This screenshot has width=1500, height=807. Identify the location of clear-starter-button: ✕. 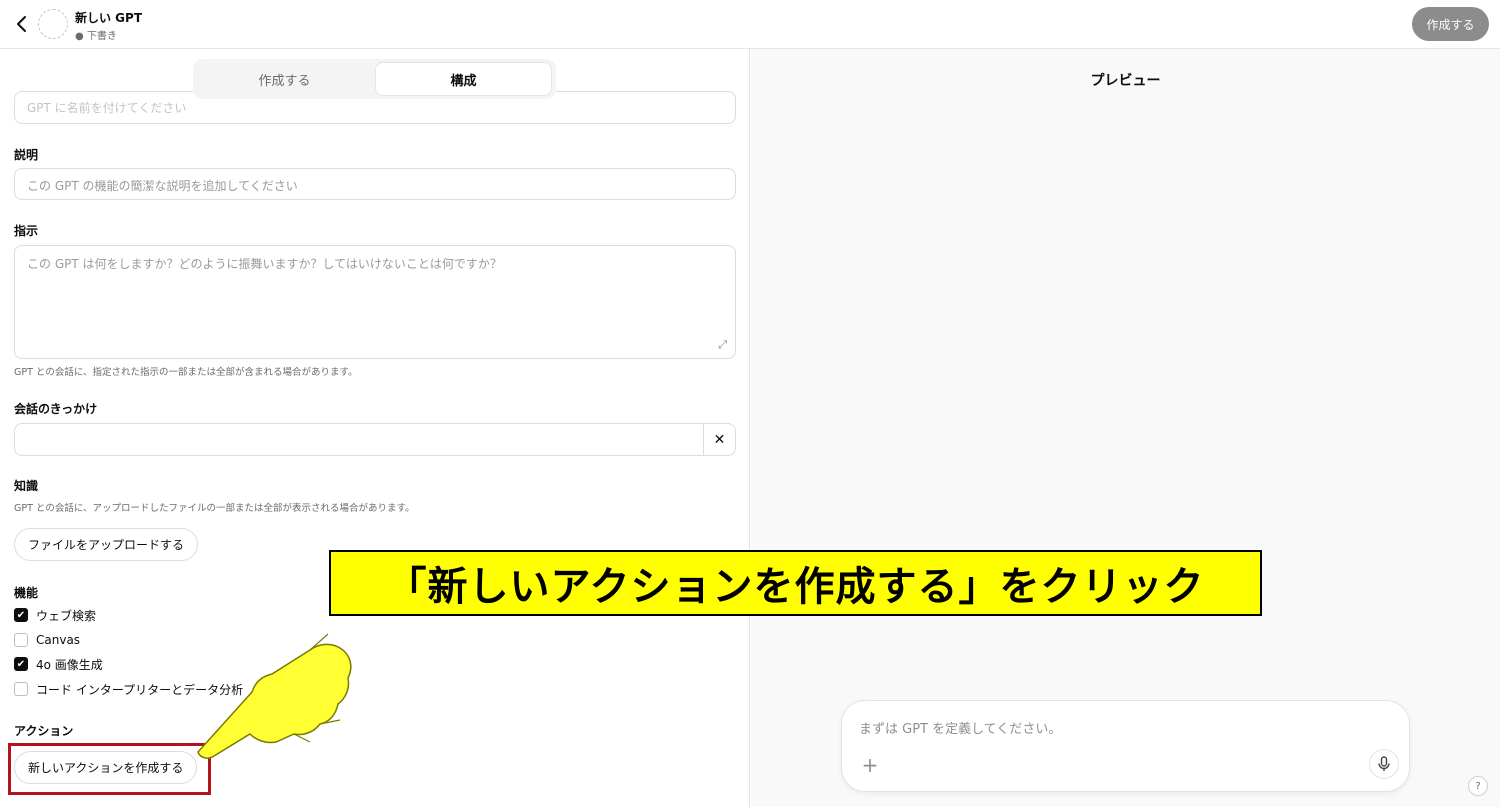
(719, 439).